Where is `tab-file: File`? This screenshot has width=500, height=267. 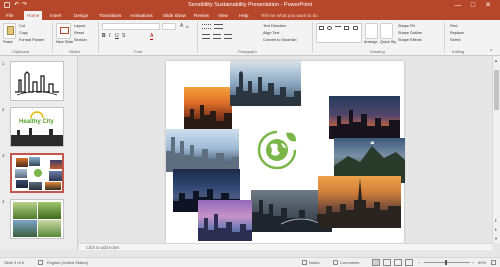 tab-file: File is located at coordinates (9, 15).